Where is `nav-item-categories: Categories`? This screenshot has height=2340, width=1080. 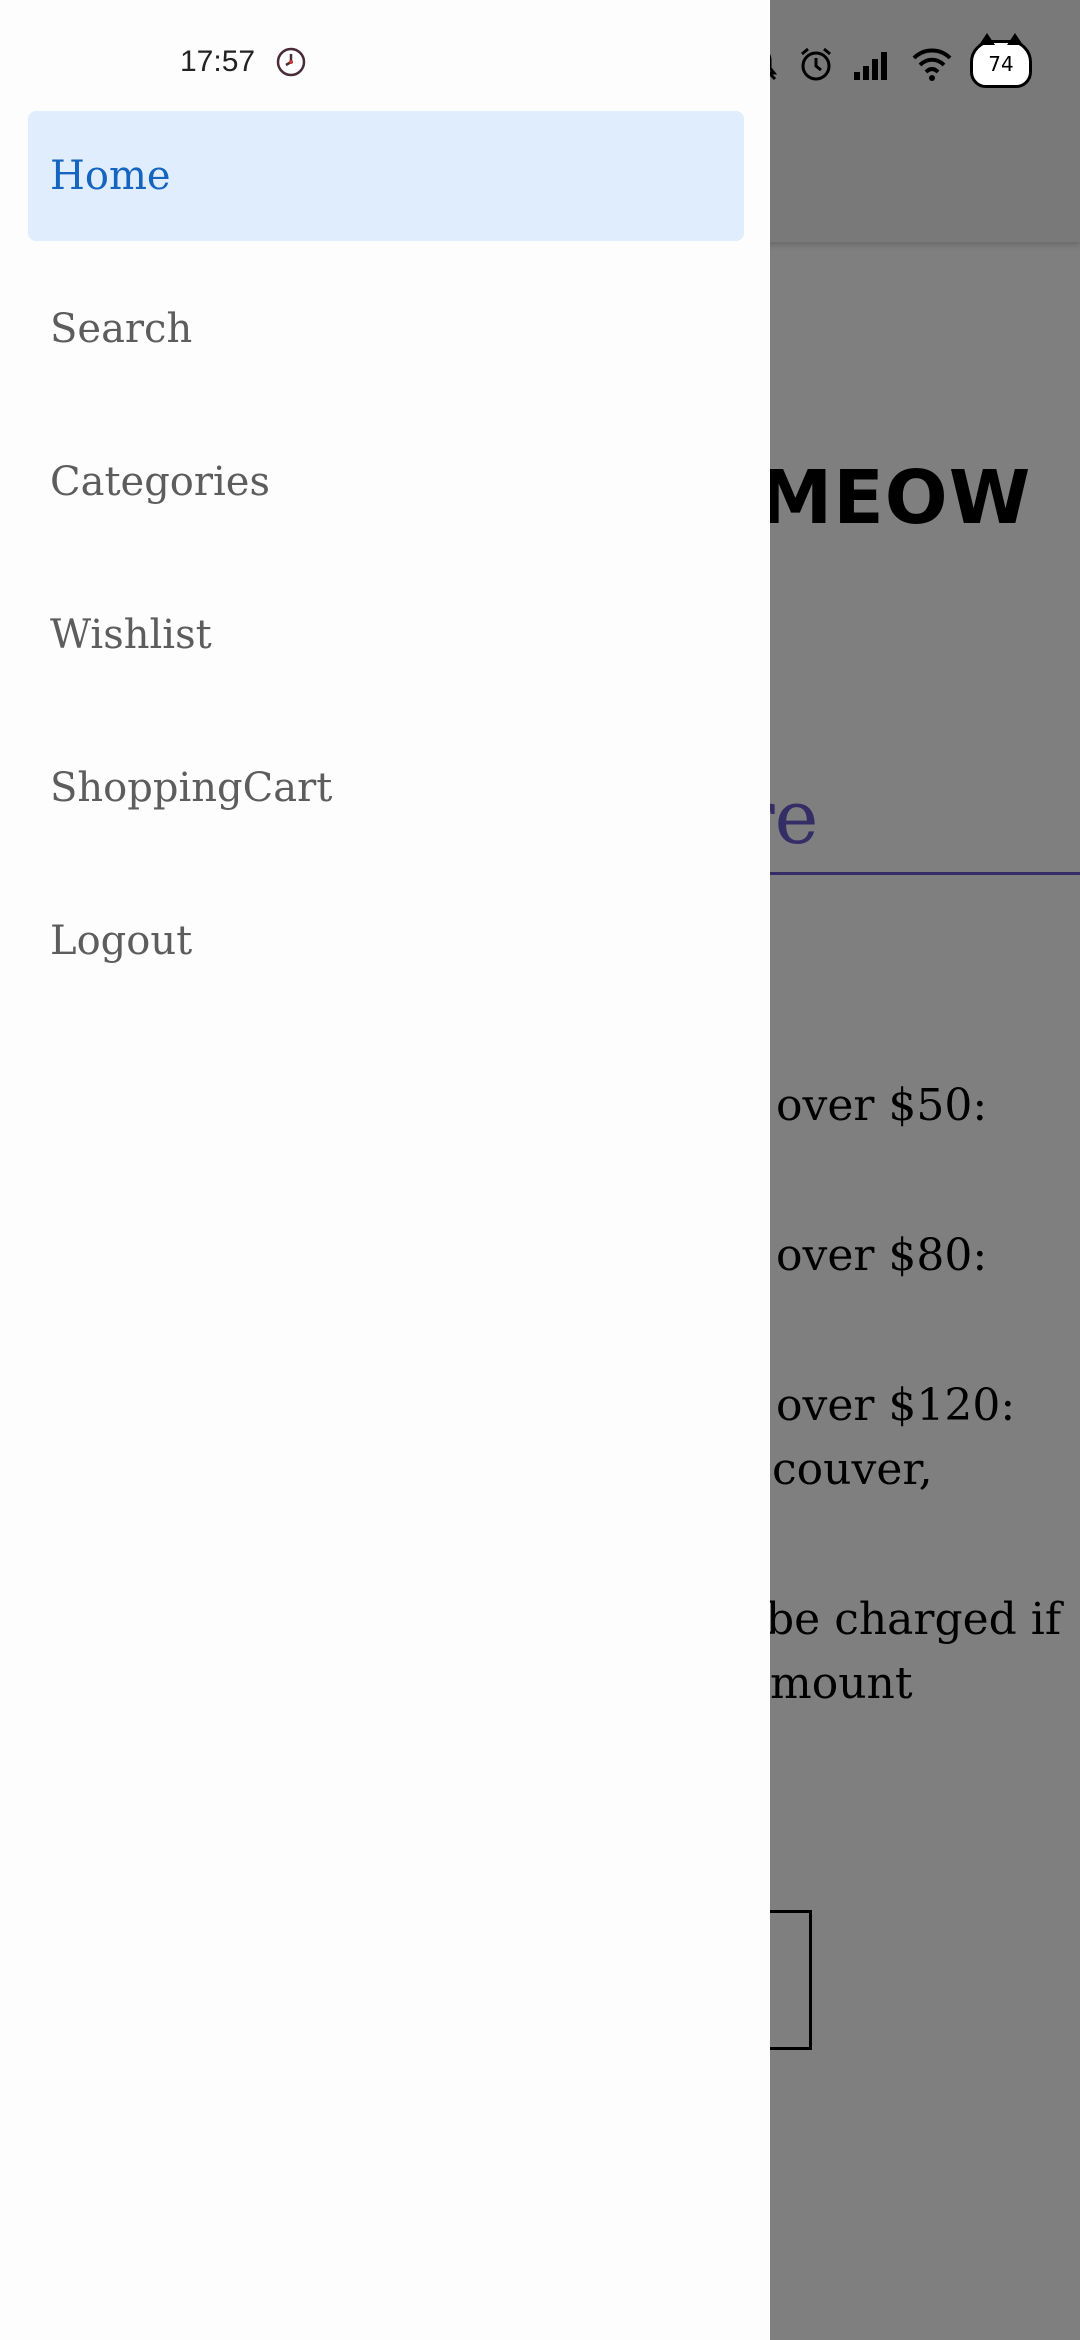
nav-item-categories: Categories is located at coordinates (386, 482).